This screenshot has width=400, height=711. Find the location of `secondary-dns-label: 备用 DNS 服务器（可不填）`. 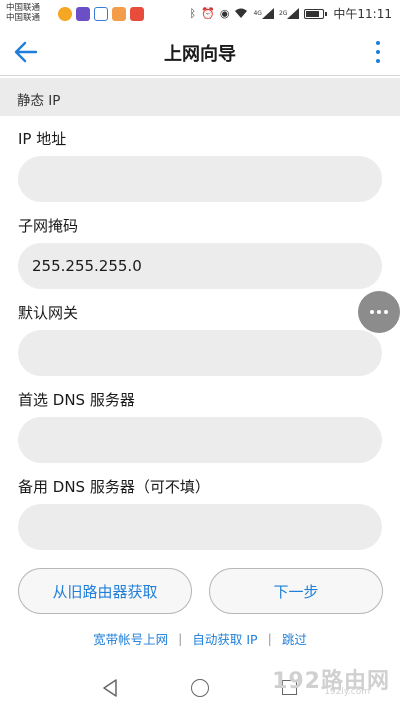

secondary-dns-label: 备用 DNS 服务器（可不填） is located at coordinates (114, 487).